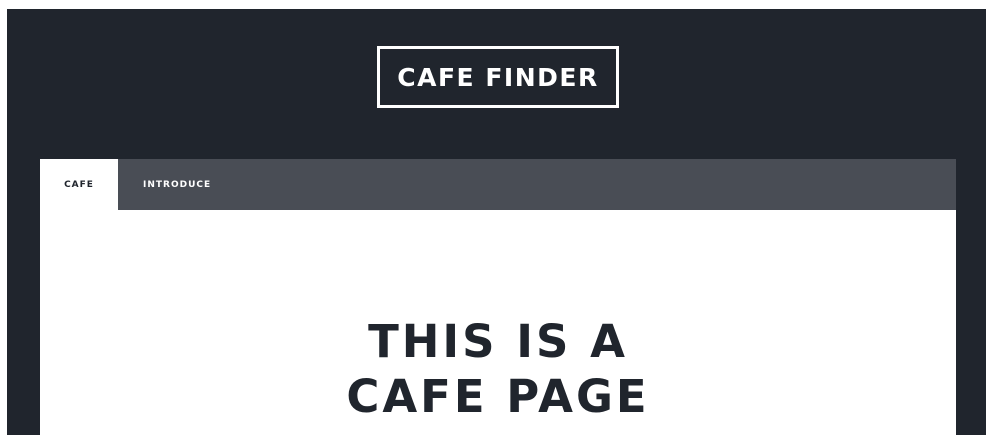 The width and height of the screenshot is (987, 435). What do you see at coordinates (177, 184) in the screenshot?
I see `tab-introduce: INTRODUCE` at bounding box center [177, 184].